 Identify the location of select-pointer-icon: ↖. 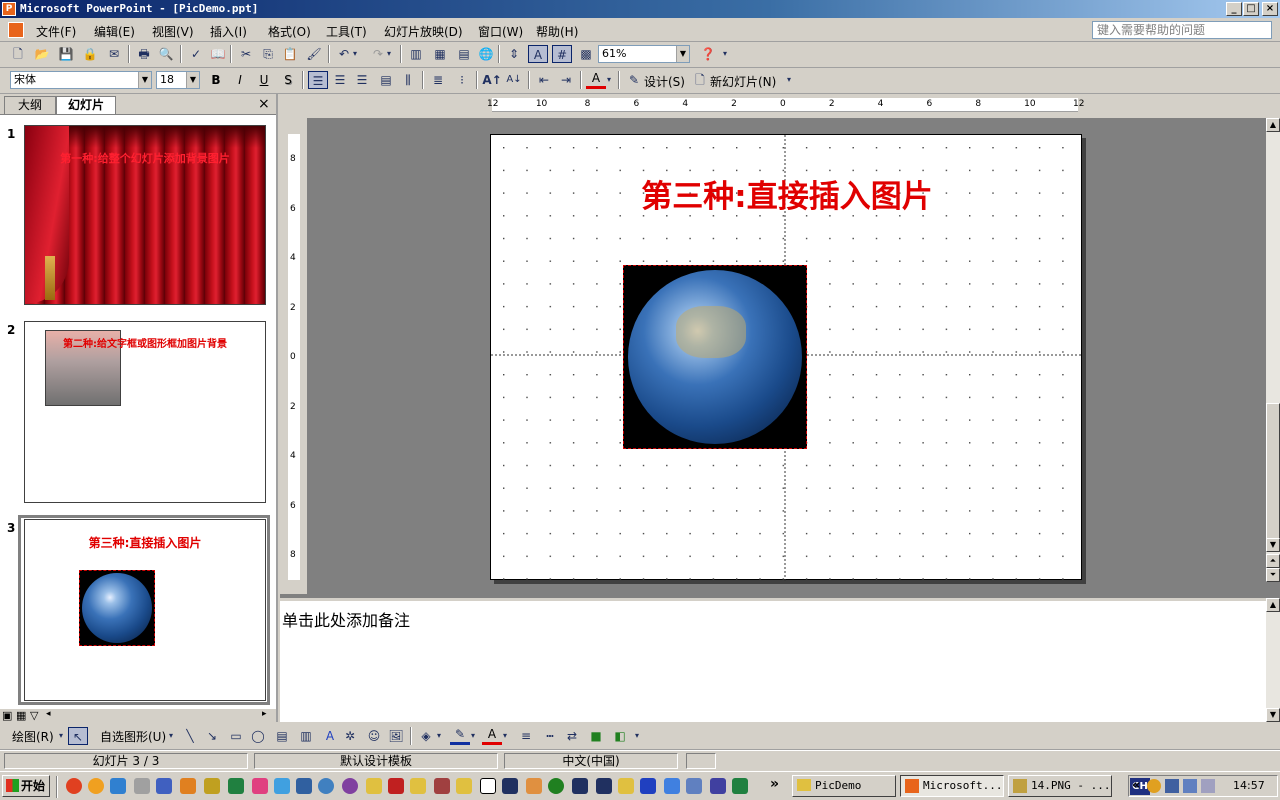
(78, 736).